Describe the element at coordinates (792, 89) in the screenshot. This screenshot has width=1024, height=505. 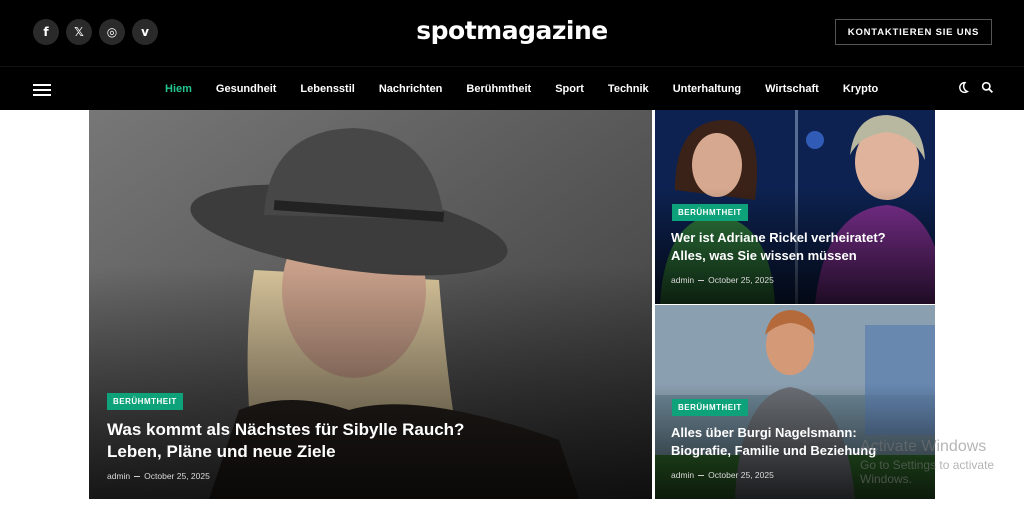
I see `nav-item-wirtschaft: Wirtschaft` at that location.